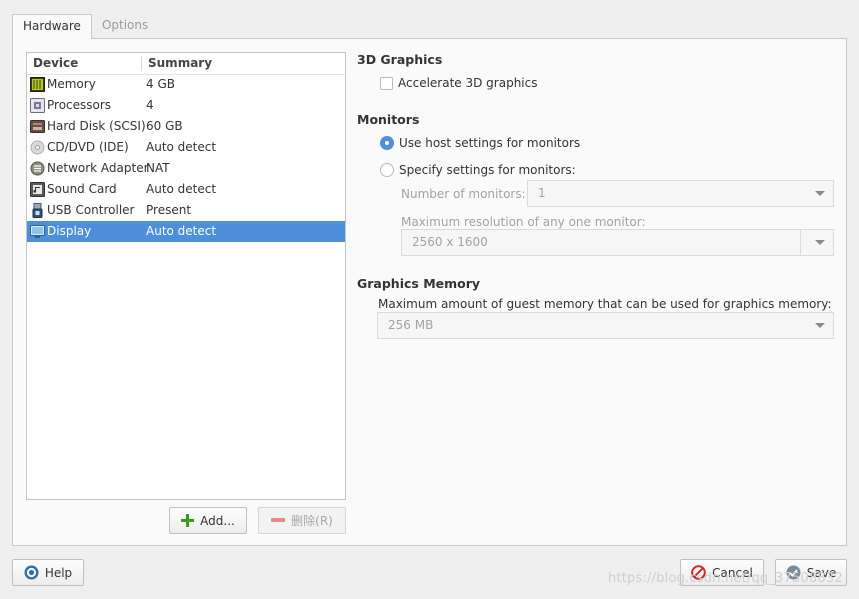 This screenshot has height=599, width=859. I want to click on device-name: Hard Disk (SCSI), so click(96, 126).